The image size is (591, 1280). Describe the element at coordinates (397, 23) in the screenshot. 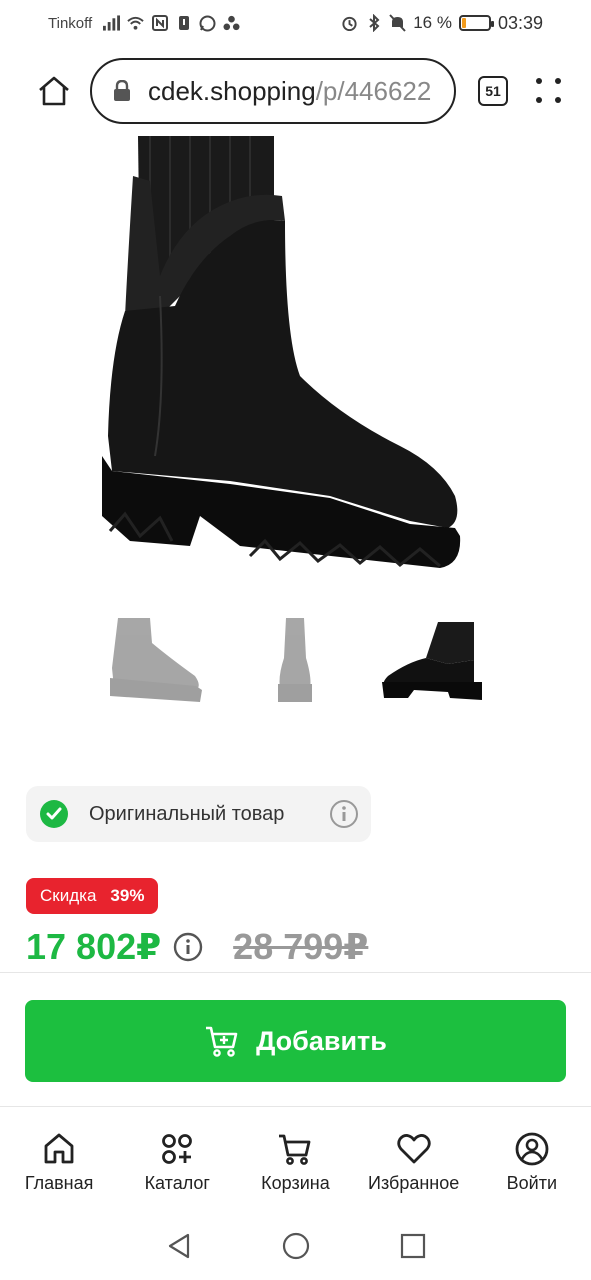

I see `mute-icon` at that location.